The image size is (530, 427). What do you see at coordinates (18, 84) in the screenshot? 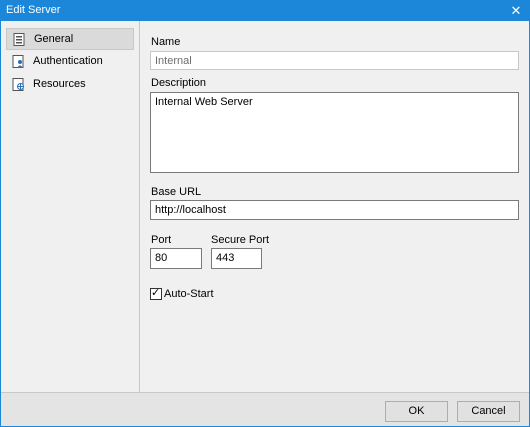
I see `resources-page-icon` at bounding box center [18, 84].